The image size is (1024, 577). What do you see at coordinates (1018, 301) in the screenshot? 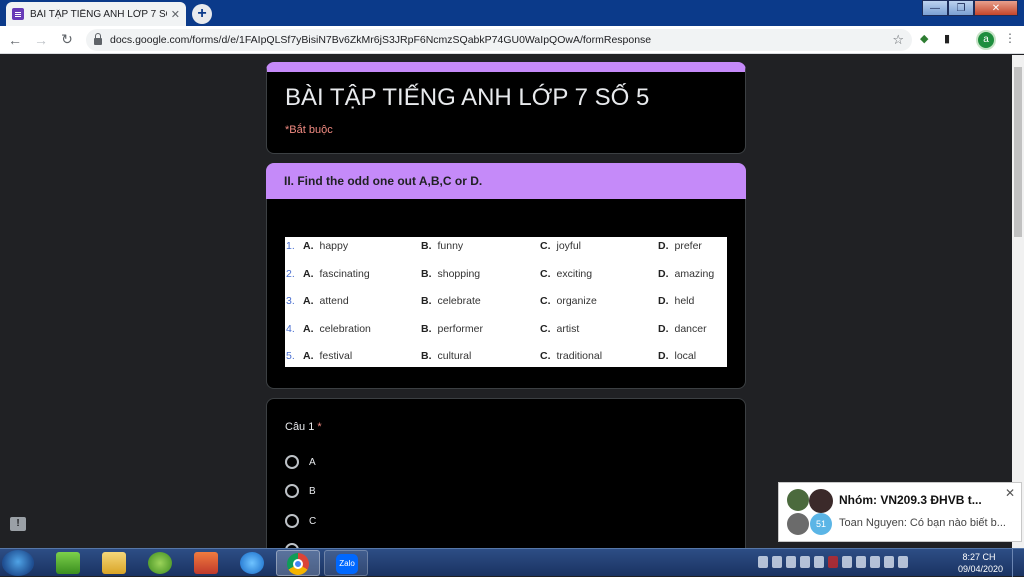
I see `page-scrollbar` at bounding box center [1018, 301].